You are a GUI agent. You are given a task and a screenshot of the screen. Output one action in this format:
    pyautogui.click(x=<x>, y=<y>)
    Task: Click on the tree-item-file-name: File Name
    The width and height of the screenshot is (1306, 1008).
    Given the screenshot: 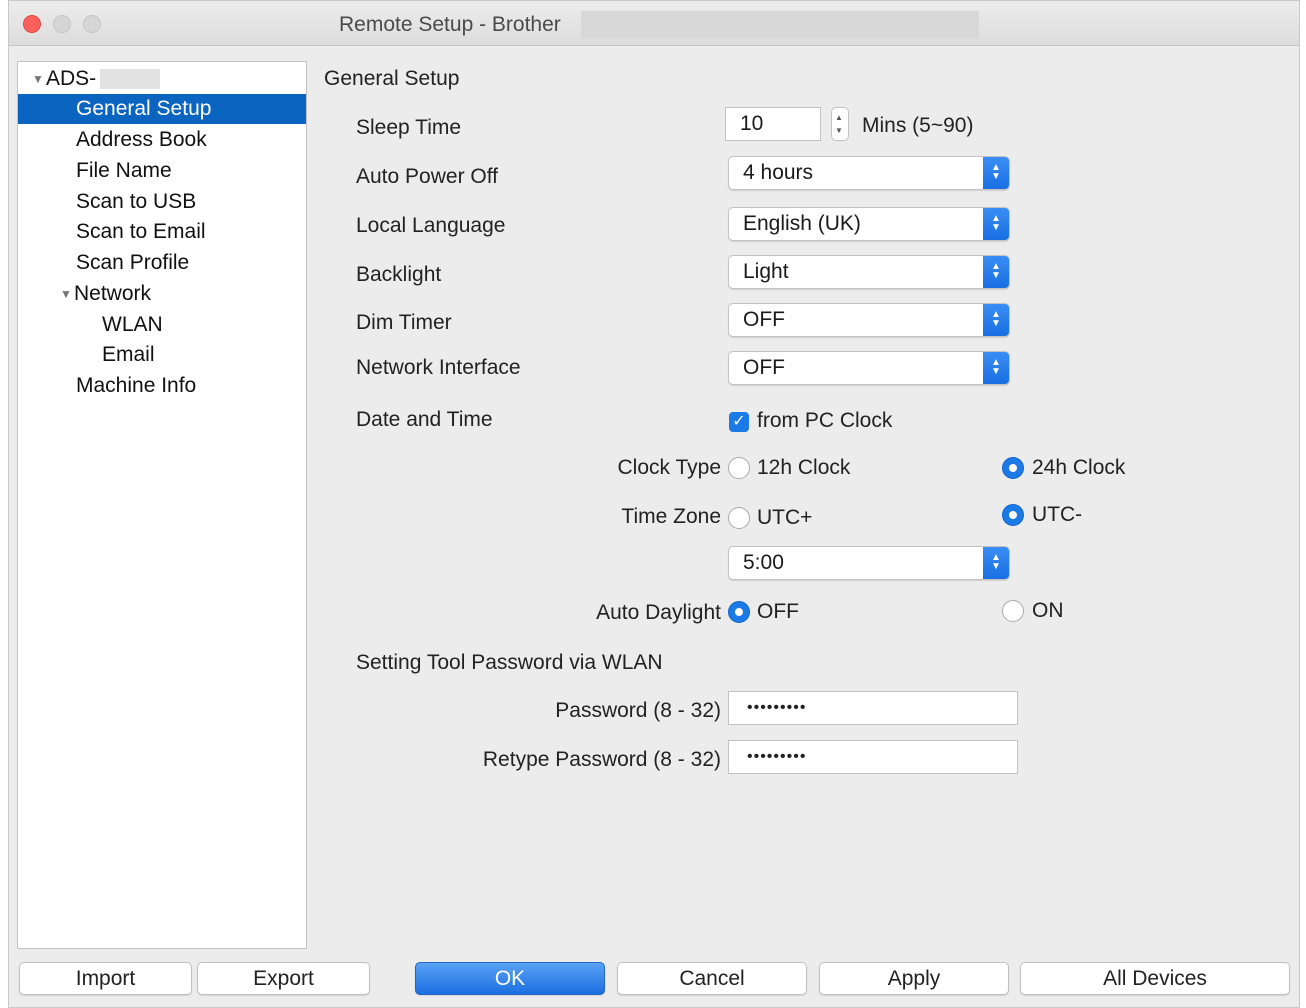 What is the action you would take?
    pyautogui.click(x=162, y=171)
    